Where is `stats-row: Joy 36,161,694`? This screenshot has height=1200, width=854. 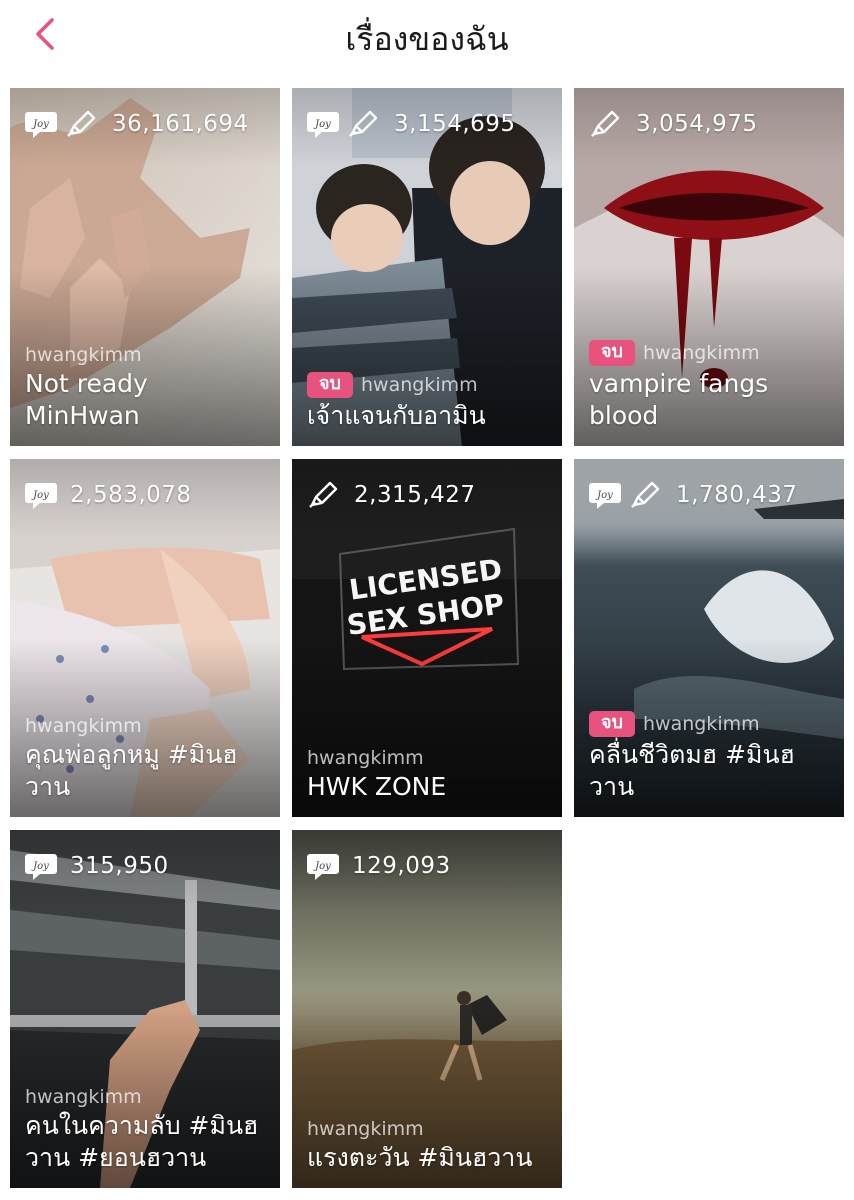
stats-row: Joy 36,161,694 is located at coordinates (136, 124).